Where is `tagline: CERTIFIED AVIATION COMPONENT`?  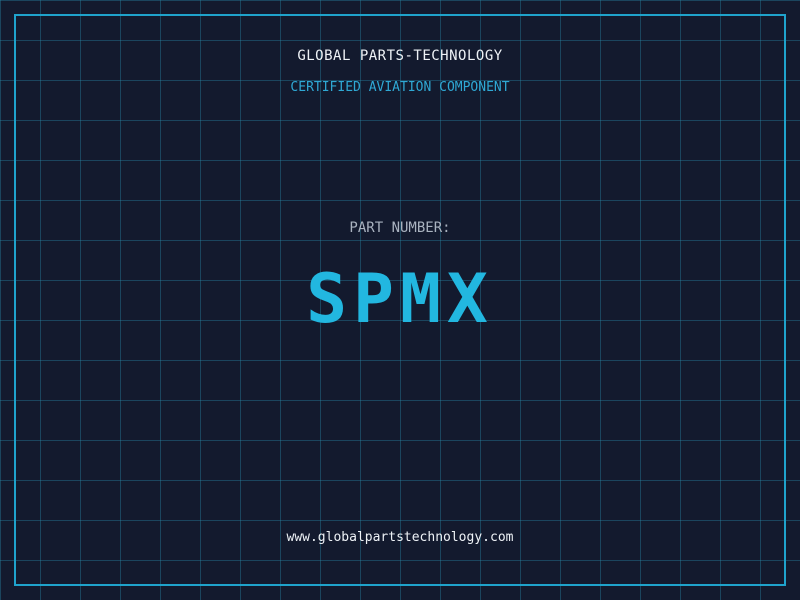 tagline: CERTIFIED AVIATION COMPONENT is located at coordinates (400, 87).